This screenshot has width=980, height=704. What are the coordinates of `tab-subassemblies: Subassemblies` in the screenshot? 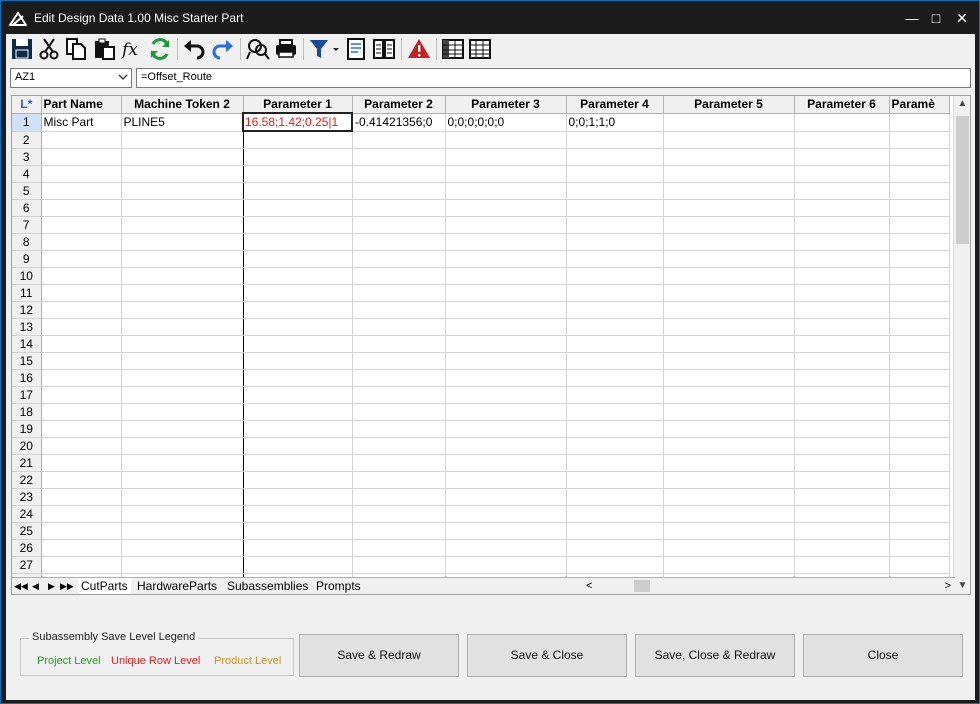 It's located at (268, 586).